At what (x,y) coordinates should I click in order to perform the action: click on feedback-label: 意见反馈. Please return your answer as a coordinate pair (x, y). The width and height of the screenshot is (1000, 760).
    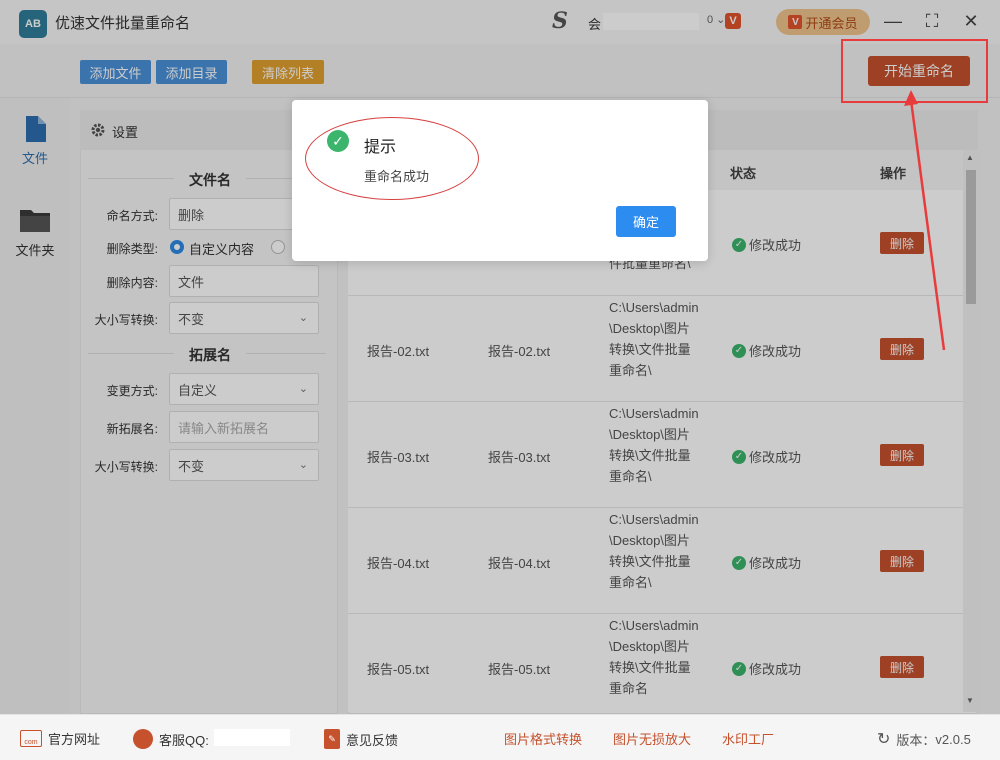
    Looking at the image, I should click on (372, 739).